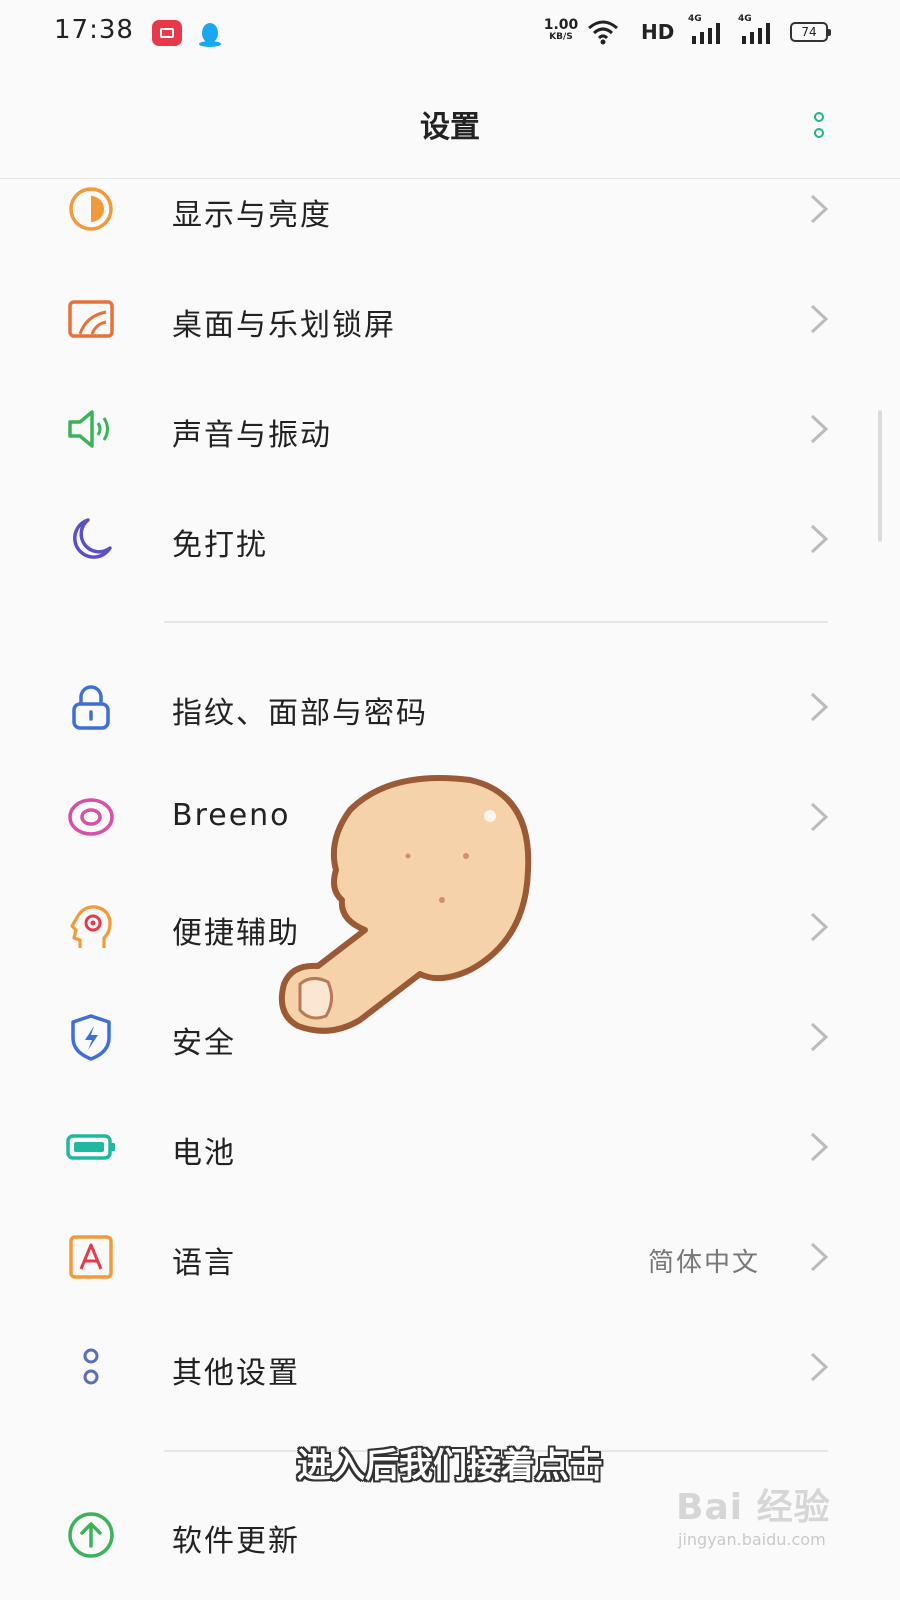 The width and height of the screenshot is (900, 1600). Describe the element at coordinates (252, 215) in the screenshot. I see `settings-item-label: 显示与亮度` at that location.